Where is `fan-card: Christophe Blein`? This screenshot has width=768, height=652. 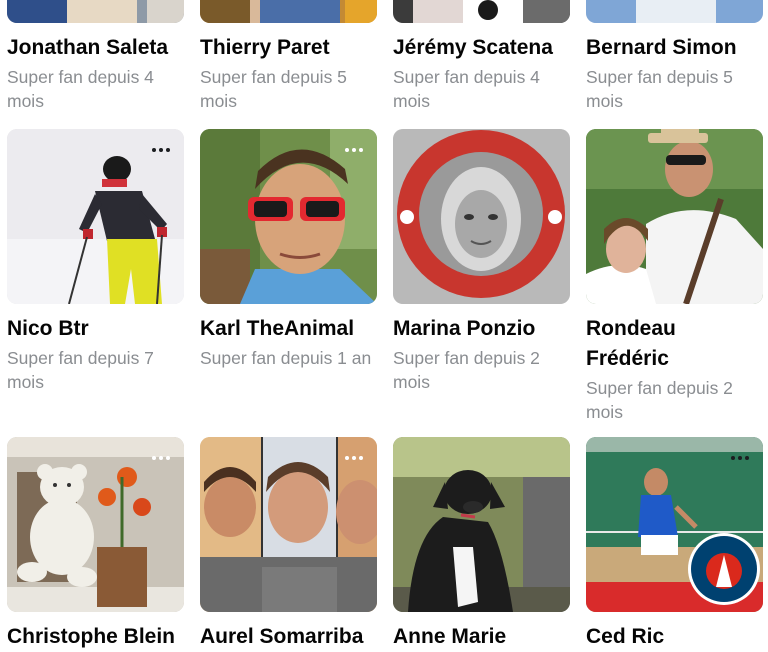
fan-card: Christophe Blein is located at coordinates (95, 544).